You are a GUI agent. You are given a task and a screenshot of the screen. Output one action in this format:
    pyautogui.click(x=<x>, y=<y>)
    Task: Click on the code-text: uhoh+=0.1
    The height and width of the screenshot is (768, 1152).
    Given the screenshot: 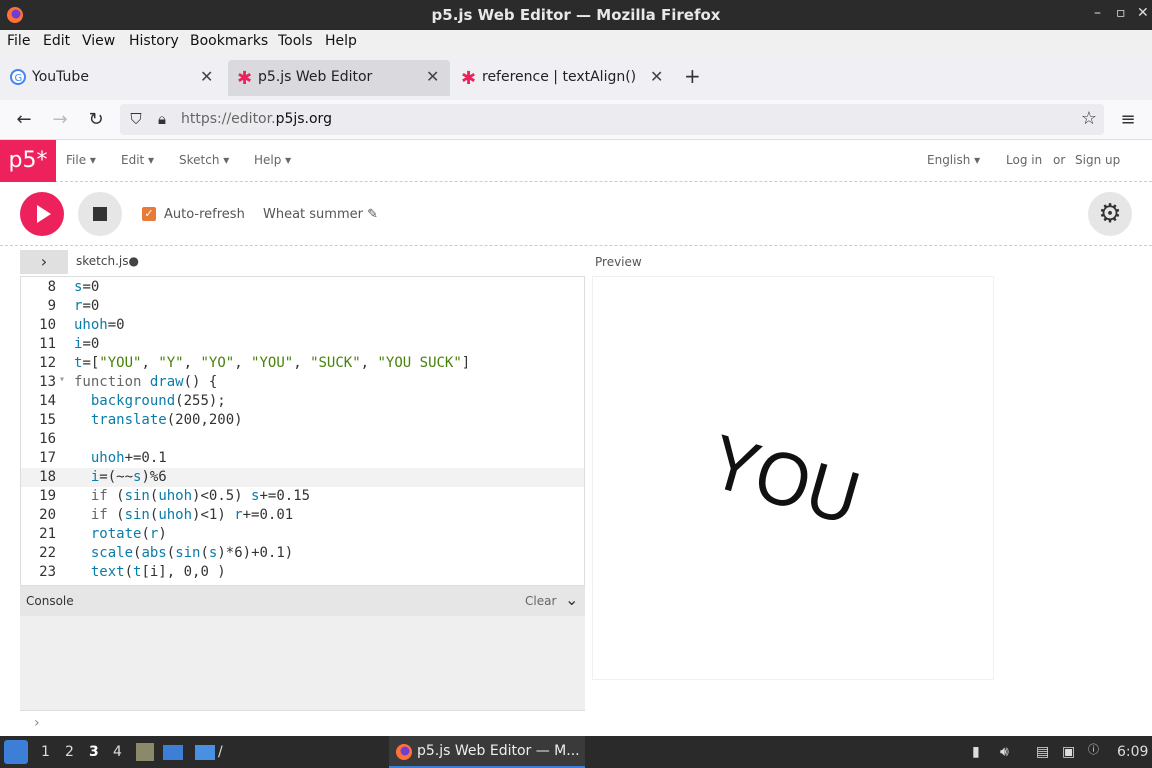 What is the action you would take?
    pyautogui.click(x=128, y=458)
    